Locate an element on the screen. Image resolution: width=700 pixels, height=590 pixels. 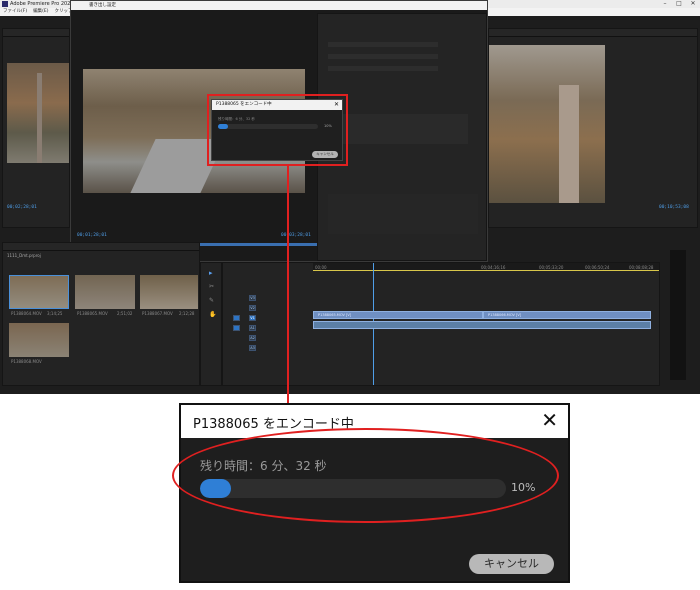
program-preview is located at coordinates (547, 124).